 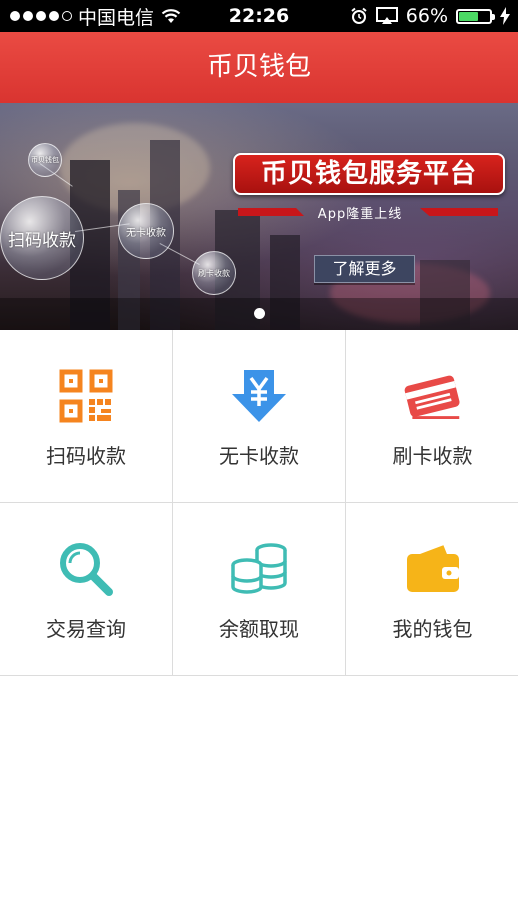 I want to click on coin-stack-icon, so click(x=259, y=569).